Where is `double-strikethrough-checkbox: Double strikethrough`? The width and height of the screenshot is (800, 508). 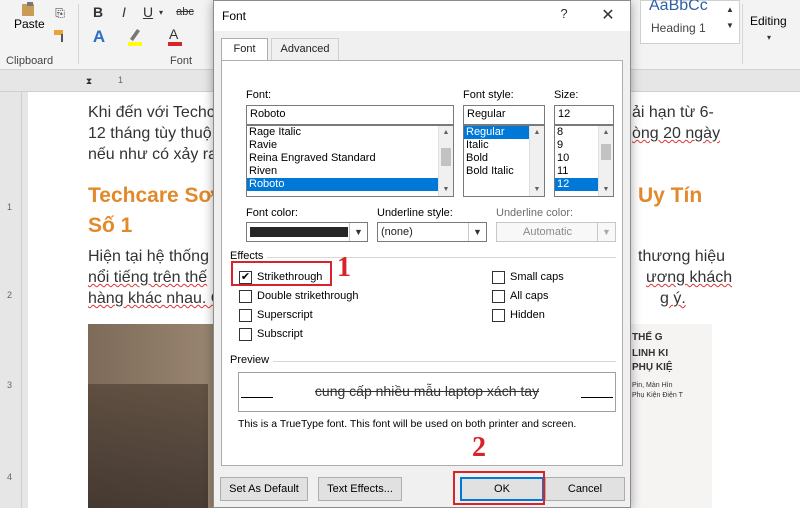 double-strikethrough-checkbox: Double strikethrough is located at coordinates (299, 296).